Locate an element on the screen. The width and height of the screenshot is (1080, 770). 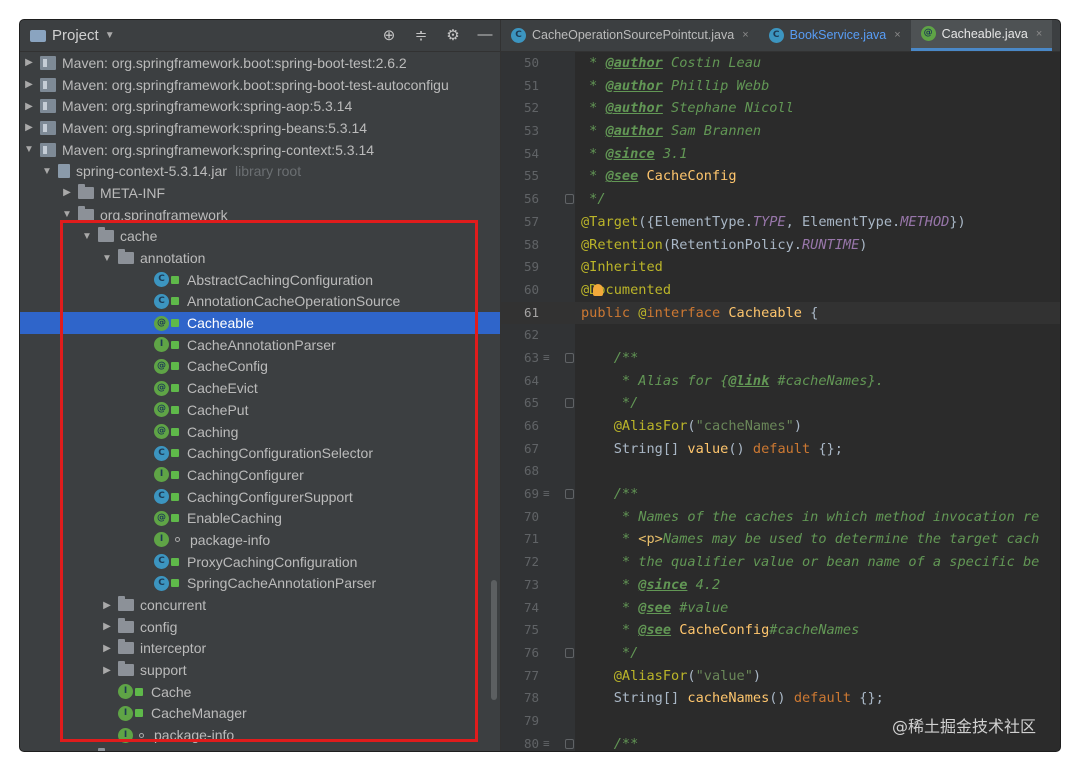
lightbulb-icon is located at coordinates (598, 289).